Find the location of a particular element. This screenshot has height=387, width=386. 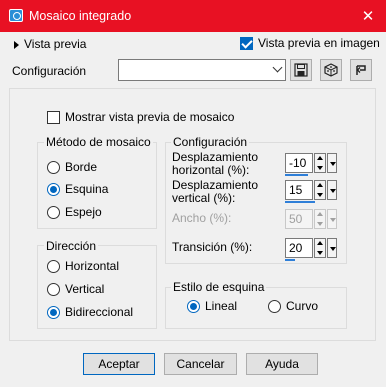

corner-style-group-title: Estilo de esquina is located at coordinates (219, 287).